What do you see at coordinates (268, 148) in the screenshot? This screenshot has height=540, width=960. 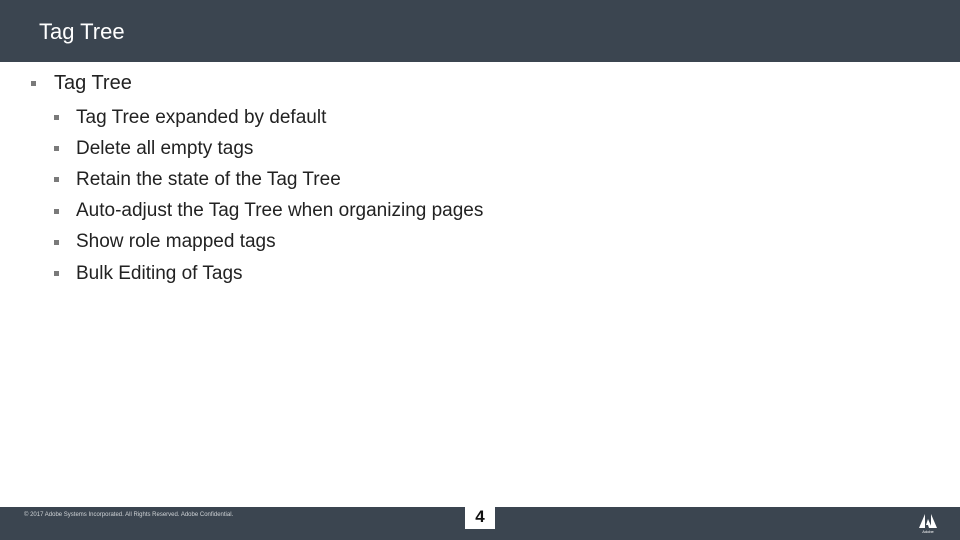 I see `sub-bullet-item: Delete all empty tags` at bounding box center [268, 148].